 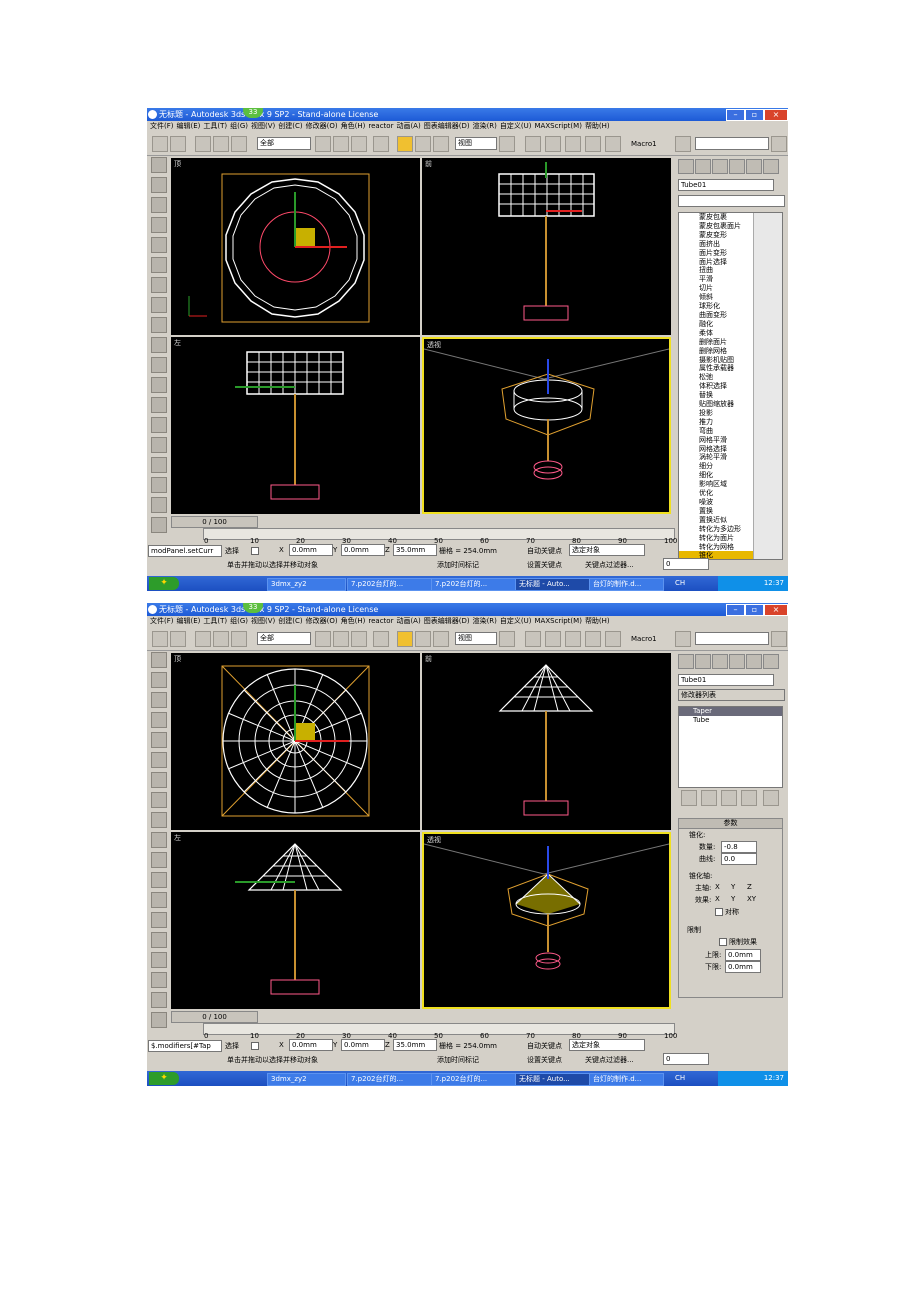 What do you see at coordinates (749, 887) in the screenshot?
I see `primary-z-radio: Z` at bounding box center [749, 887].